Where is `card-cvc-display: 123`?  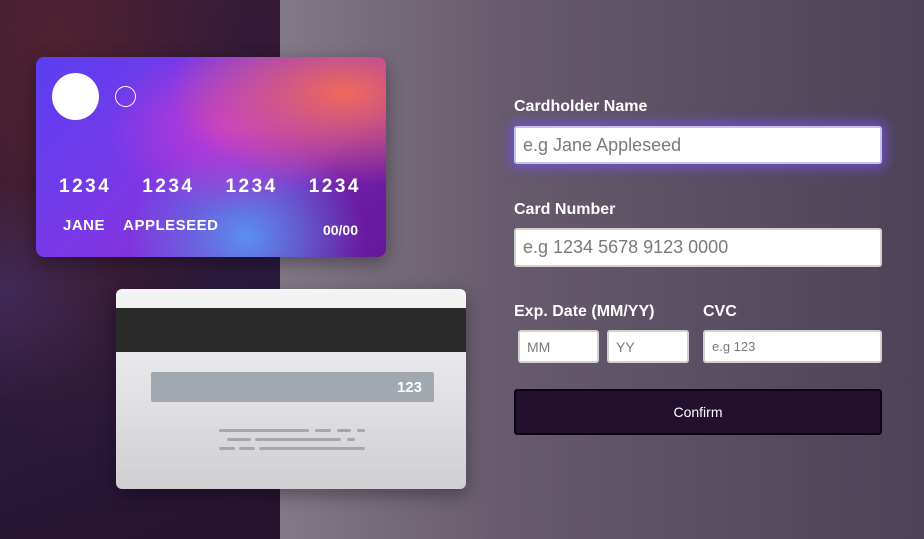
card-cvc-display: 123 is located at coordinates (292, 387).